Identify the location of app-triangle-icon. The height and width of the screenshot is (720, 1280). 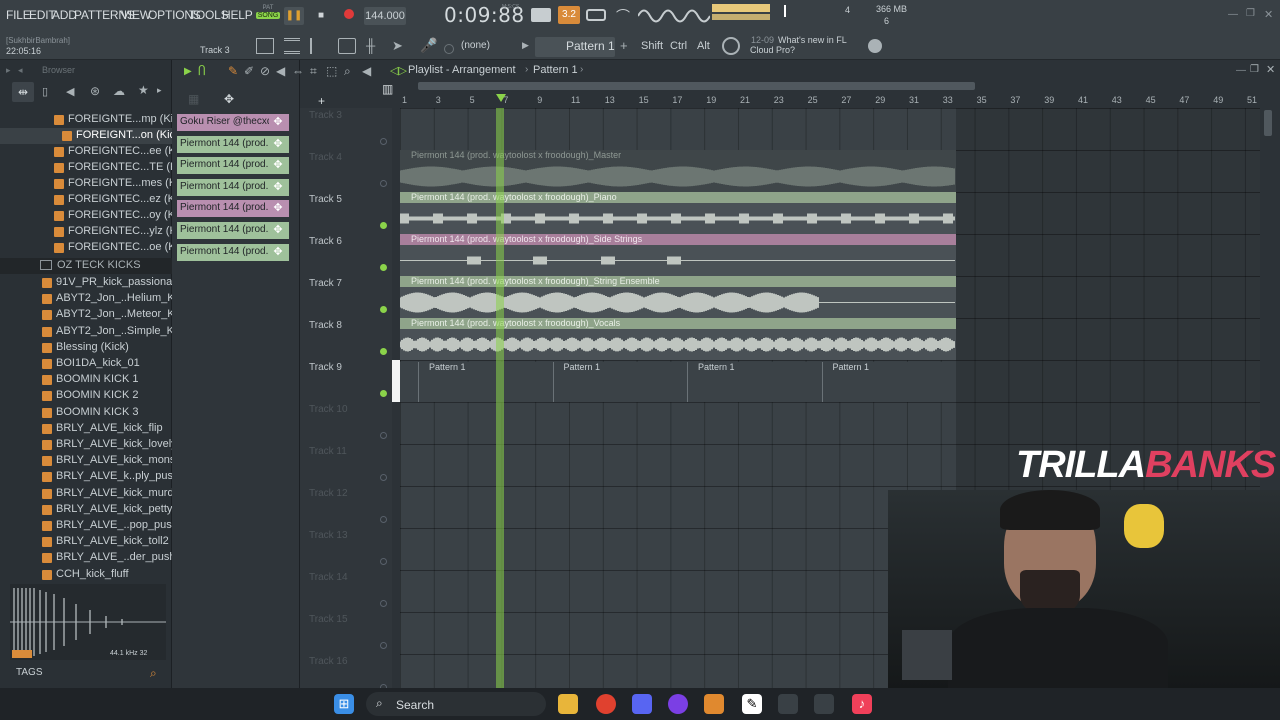
(678, 704).